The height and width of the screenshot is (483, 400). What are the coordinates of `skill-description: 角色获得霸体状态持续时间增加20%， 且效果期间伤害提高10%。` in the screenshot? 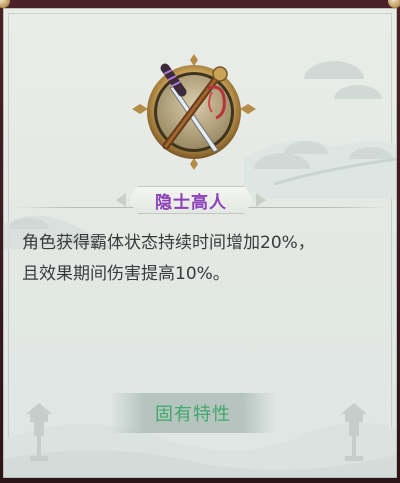 It's located at (202, 259).